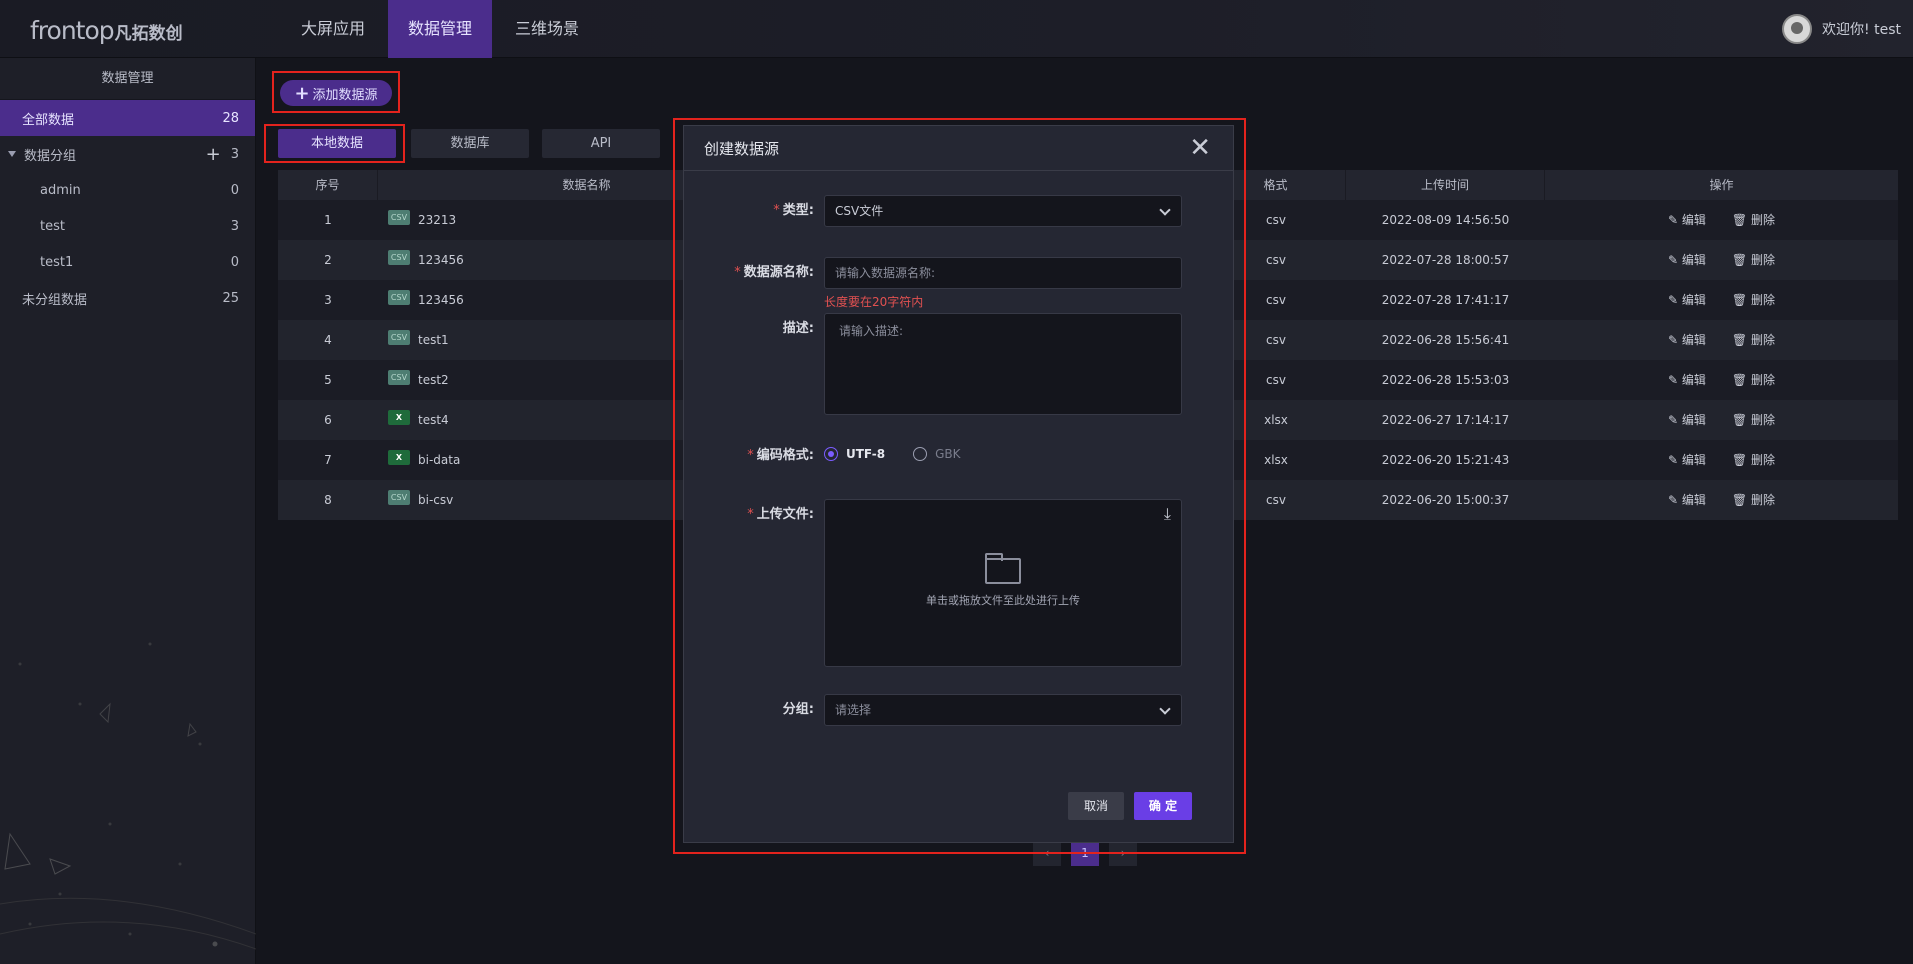 The image size is (1913, 964). Describe the element at coordinates (440, 29) in the screenshot. I see `nav-data-management: 数据管理` at that location.